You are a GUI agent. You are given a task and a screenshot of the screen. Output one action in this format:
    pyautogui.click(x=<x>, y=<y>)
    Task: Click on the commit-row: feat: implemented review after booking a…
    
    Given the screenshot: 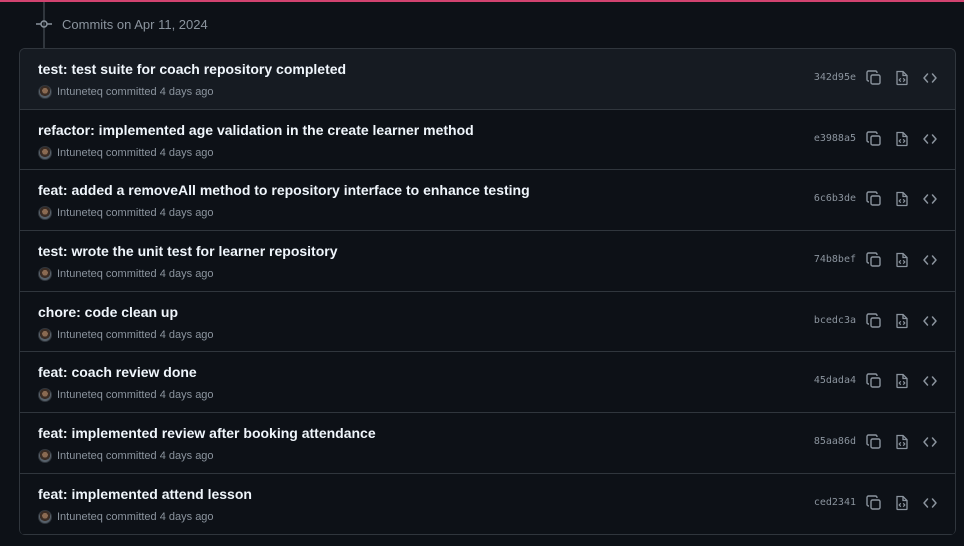 What is the action you would take?
    pyautogui.click(x=487, y=443)
    